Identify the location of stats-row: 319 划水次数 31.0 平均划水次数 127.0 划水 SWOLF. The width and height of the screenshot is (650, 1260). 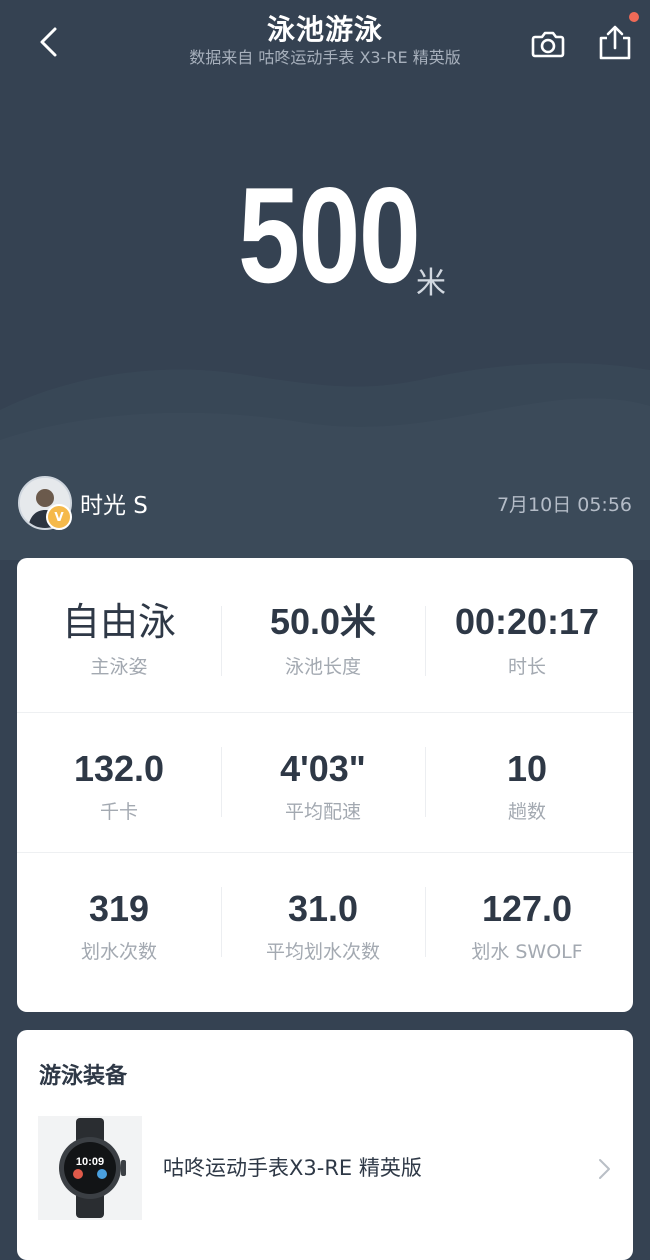
(325, 922).